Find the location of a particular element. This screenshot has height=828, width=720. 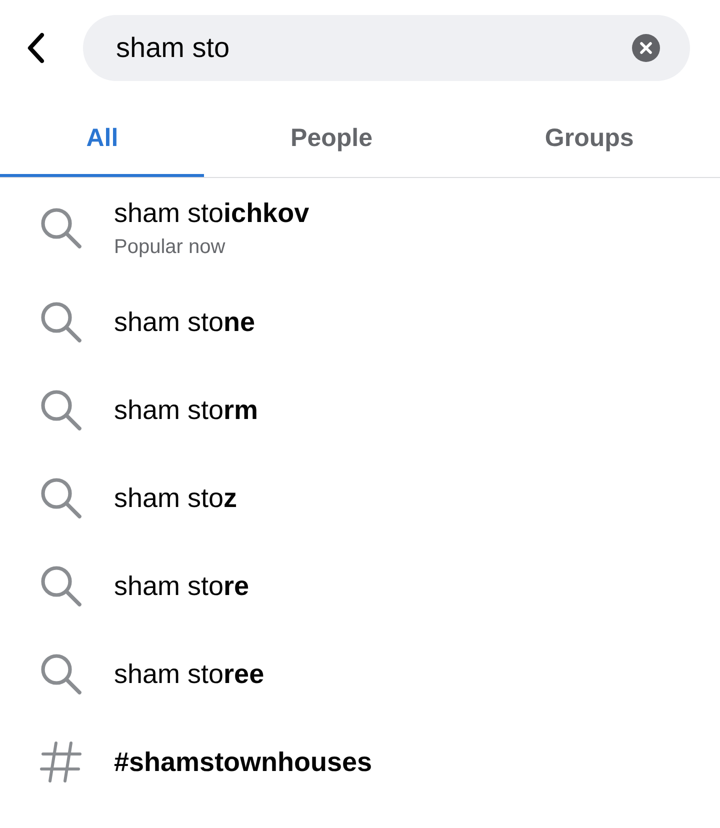

search-suggestion: sham stoz is located at coordinates (176, 498).